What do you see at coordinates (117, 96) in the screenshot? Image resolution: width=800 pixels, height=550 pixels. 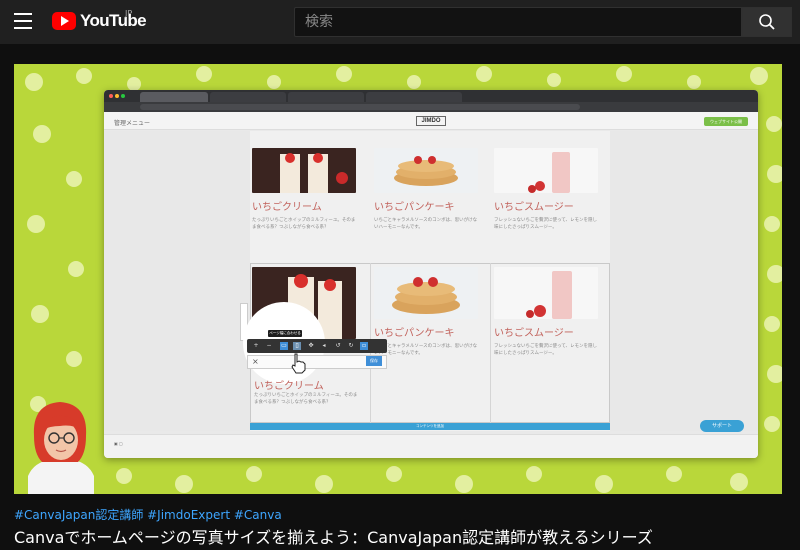 I see `minimize-dot` at bounding box center [117, 96].